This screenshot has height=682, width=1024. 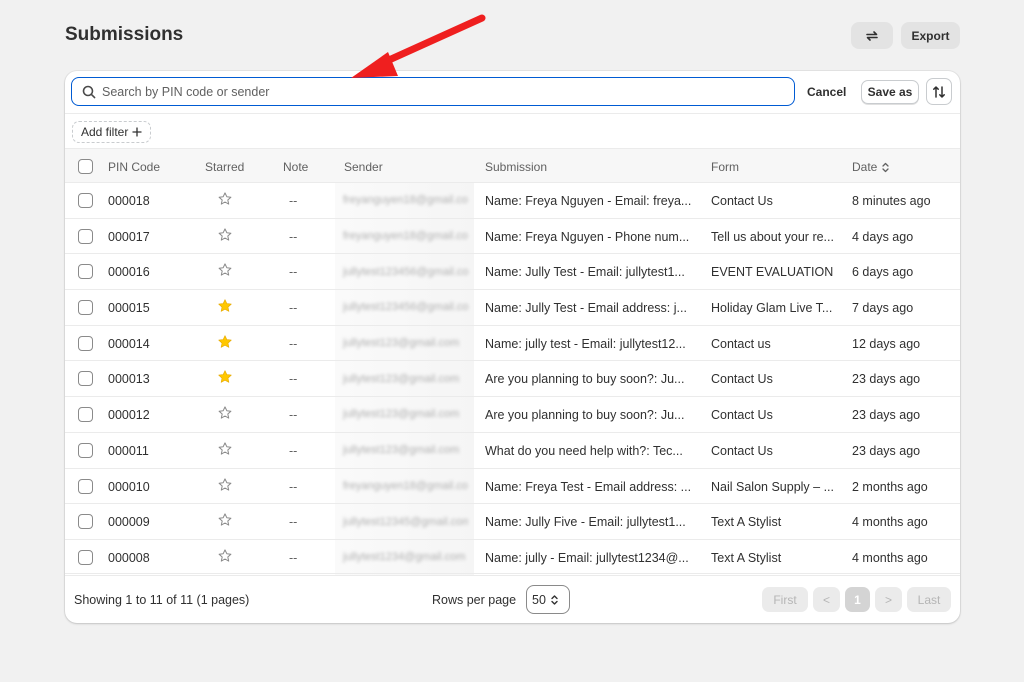 I want to click on sort-arrows-icon, so click(x=939, y=91).